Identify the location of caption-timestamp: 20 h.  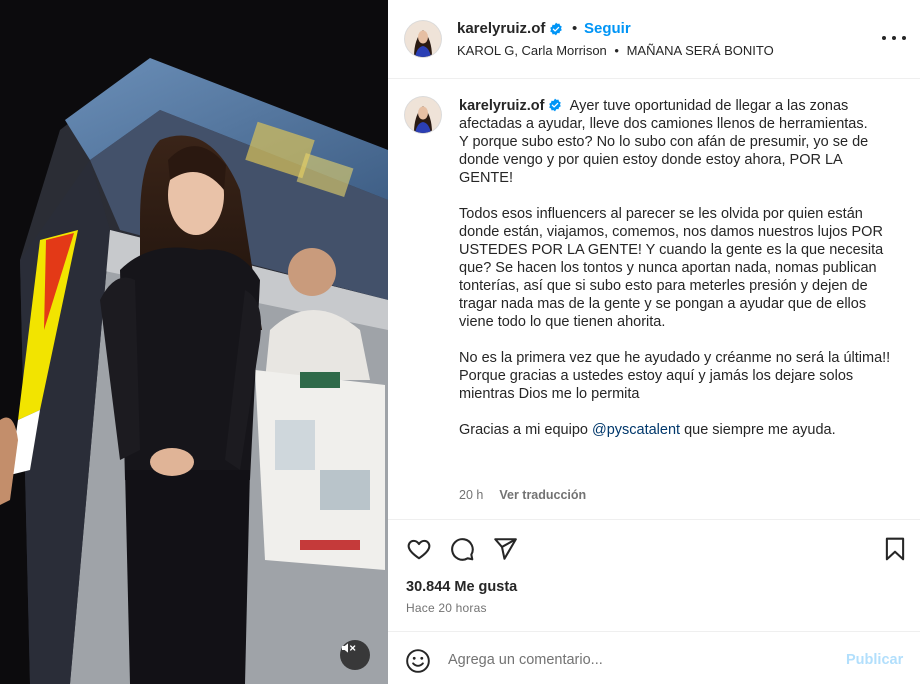
(471, 495).